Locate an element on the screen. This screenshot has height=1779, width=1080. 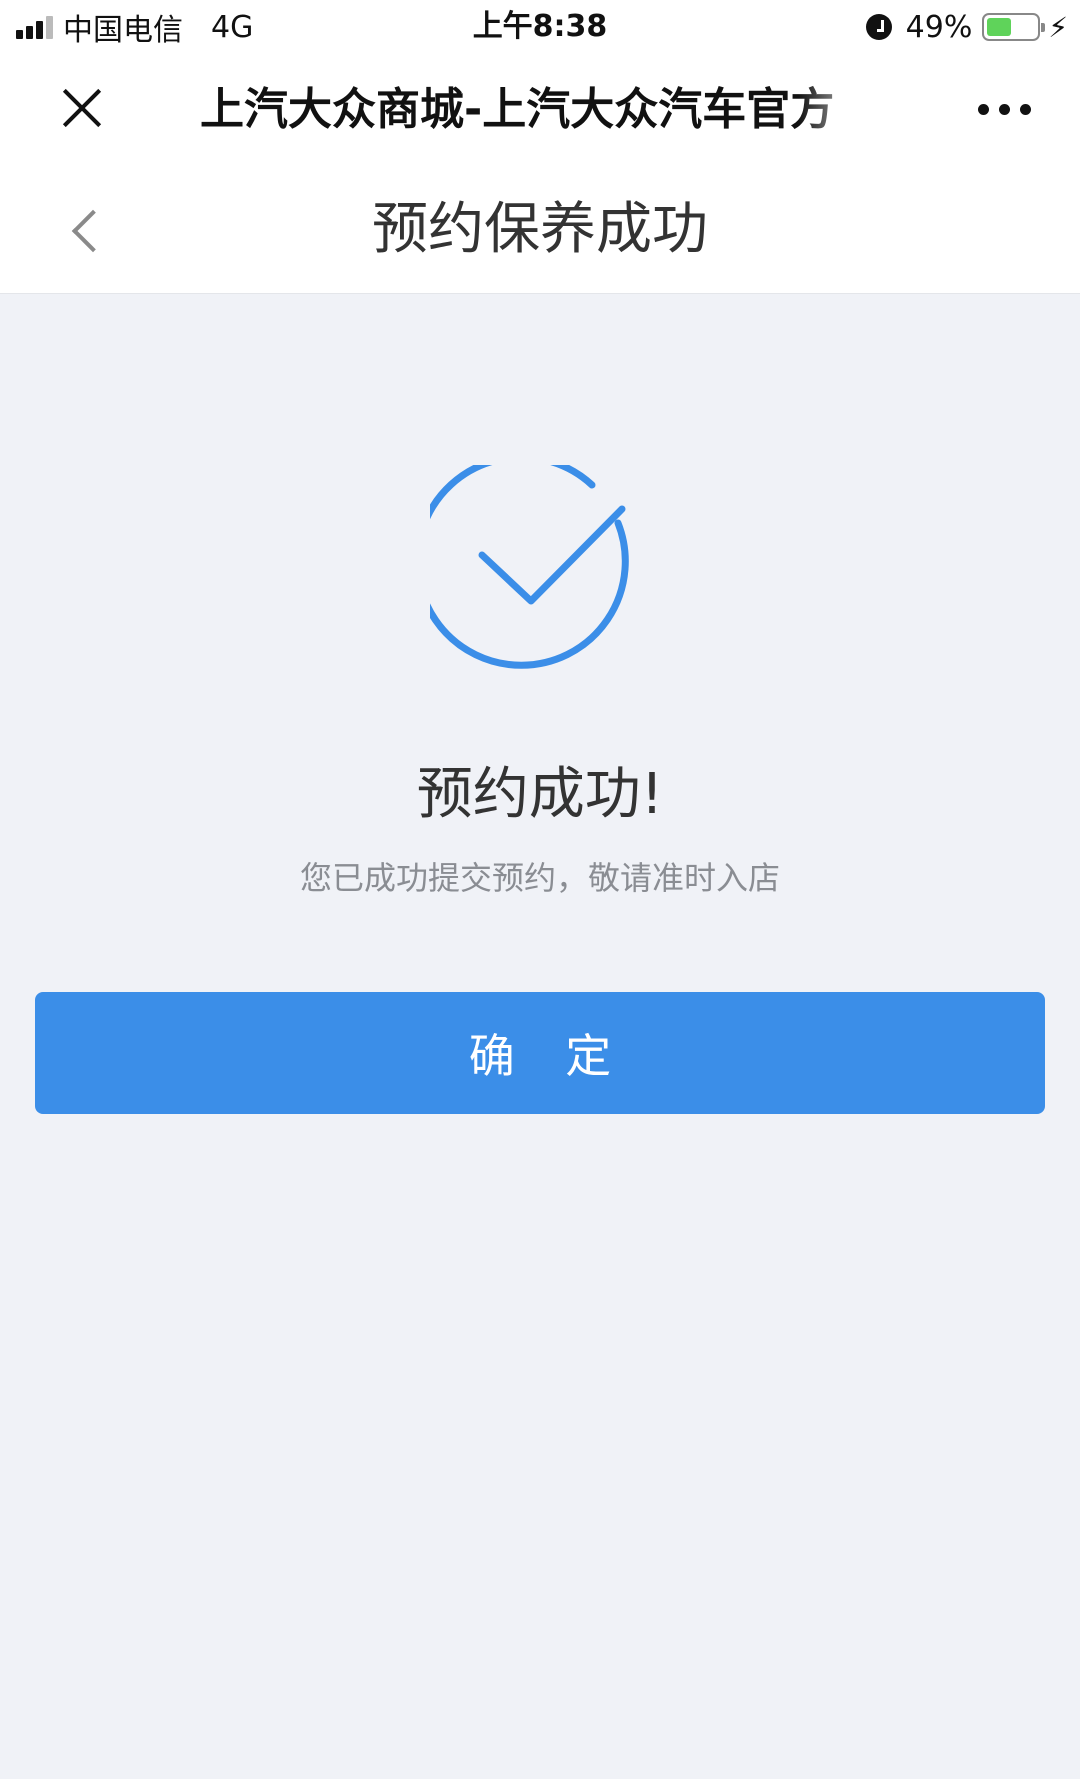
page-header: 预约保养成功 is located at coordinates (540, 230).